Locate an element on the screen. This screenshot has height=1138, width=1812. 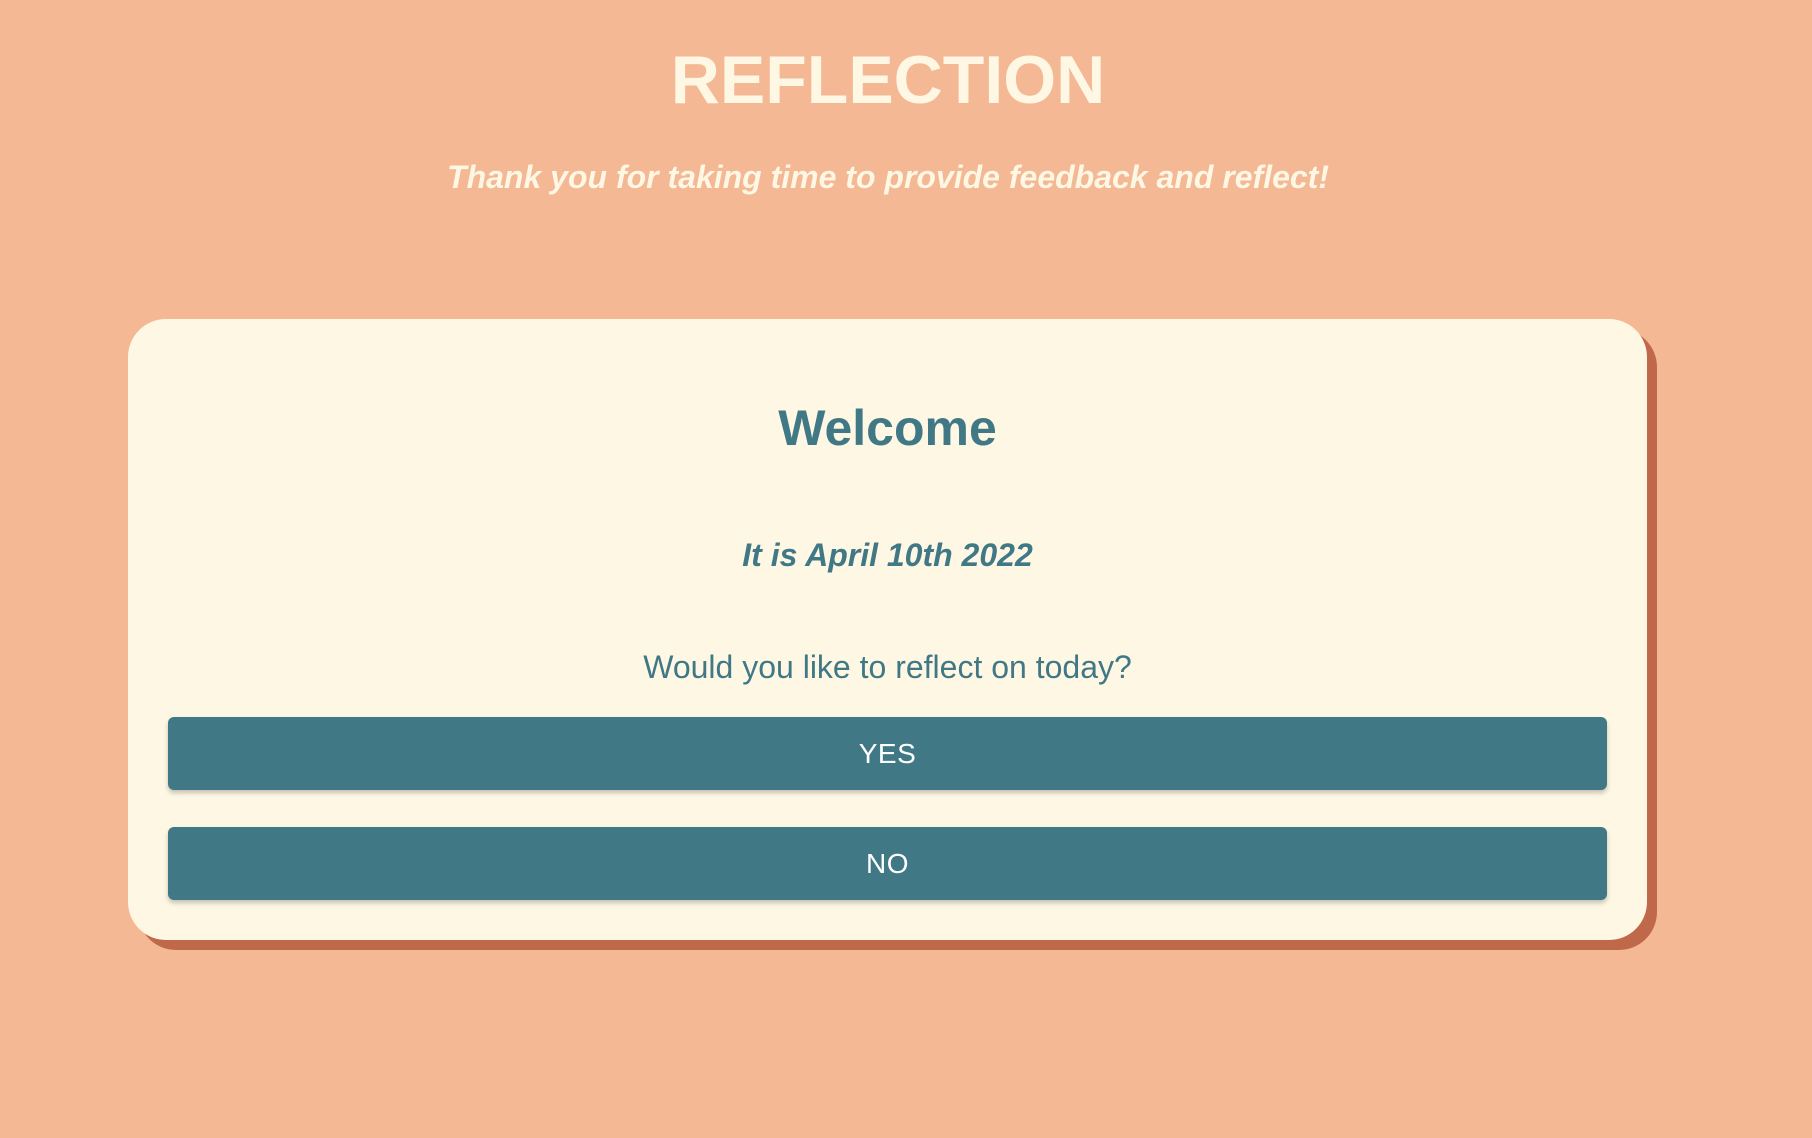
no-button: NO is located at coordinates (887, 863).